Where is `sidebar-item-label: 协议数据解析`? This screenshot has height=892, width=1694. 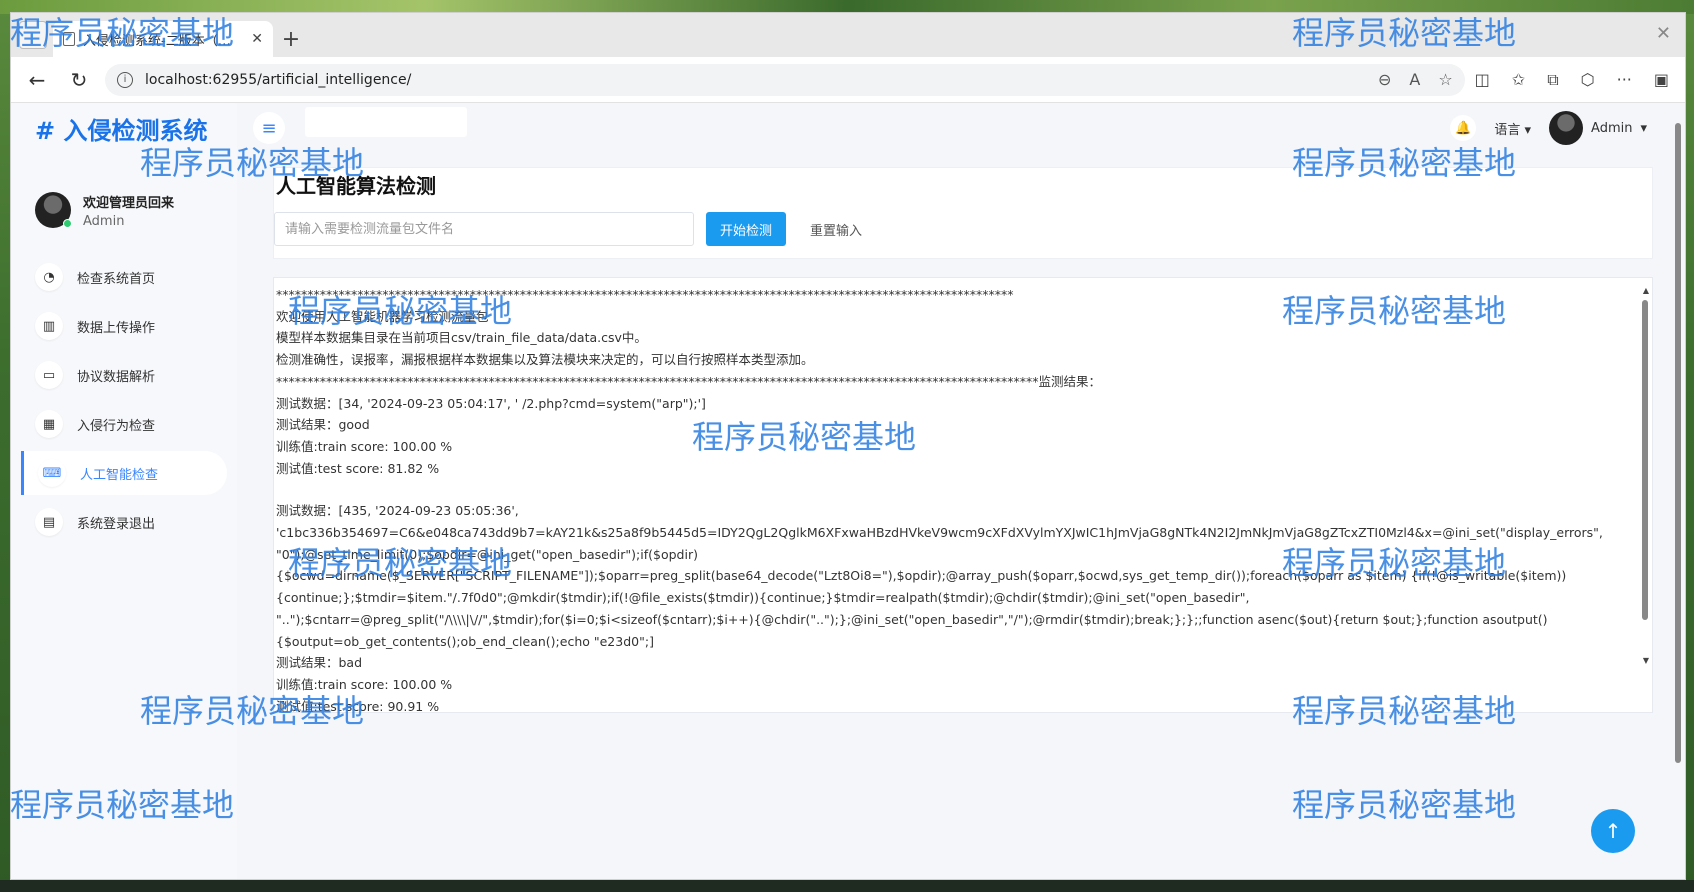 sidebar-item-label: 协议数据解析 is located at coordinates (116, 377).